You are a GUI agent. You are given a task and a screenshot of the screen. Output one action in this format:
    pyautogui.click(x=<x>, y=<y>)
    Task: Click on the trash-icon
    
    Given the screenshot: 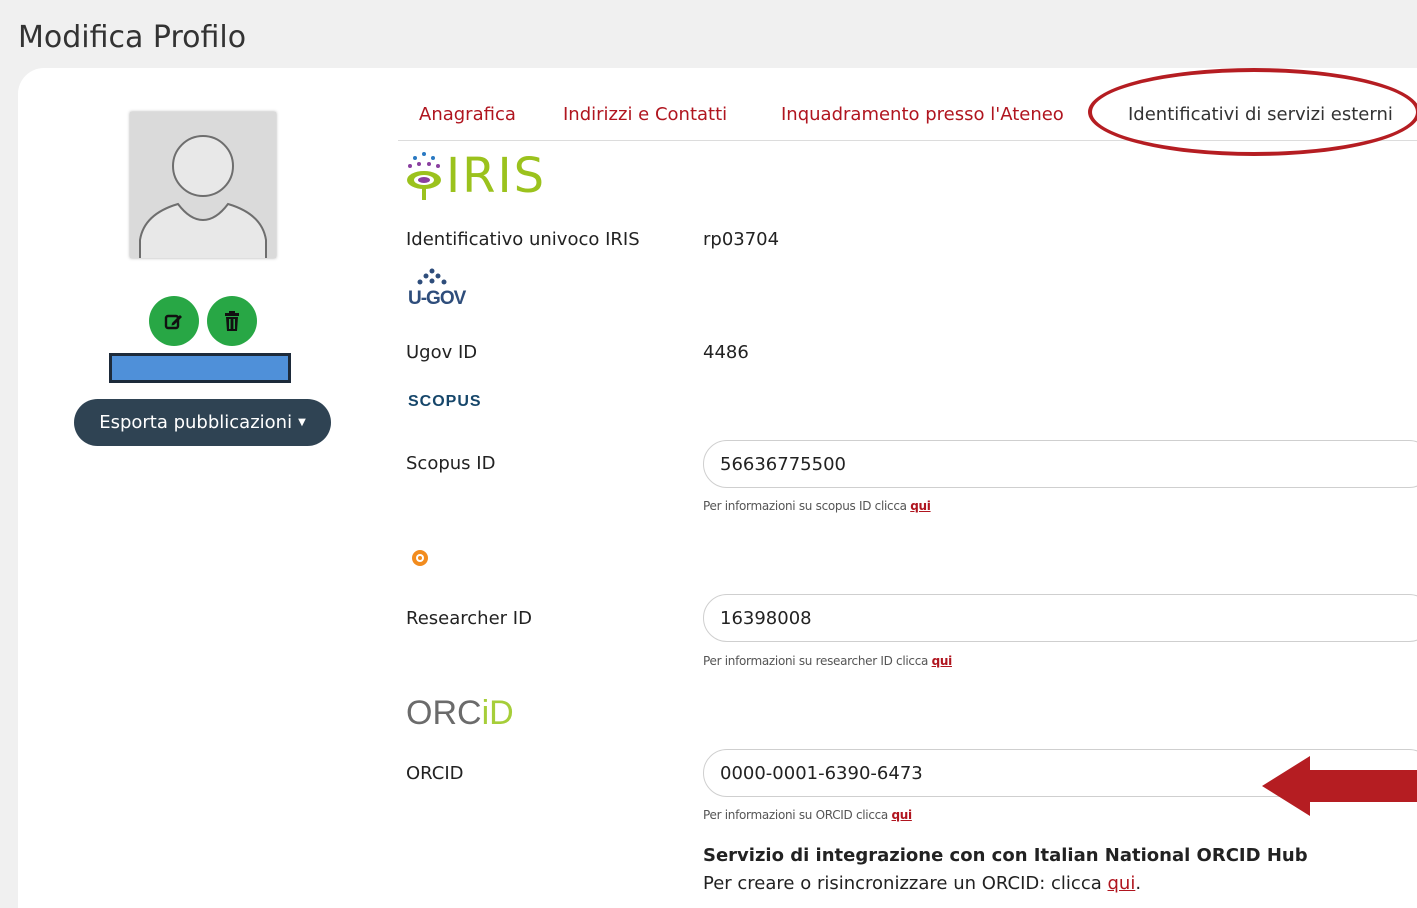 What is the action you would take?
    pyautogui.click(x=232, y=321)
    